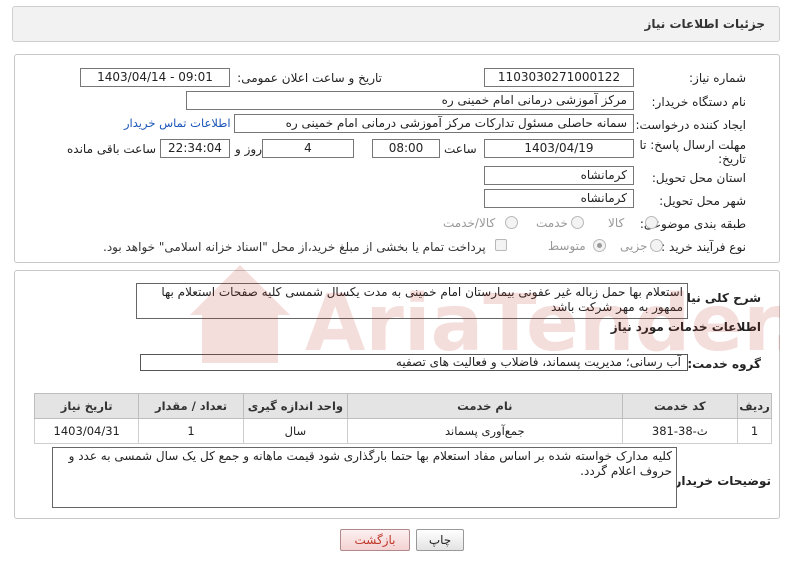 The width and height of the screenshot is (789, 566). What do you see at coordinates (440, 540) in the screenshot?
I see `print-button: چاپ` at bounding box center [440, 540].